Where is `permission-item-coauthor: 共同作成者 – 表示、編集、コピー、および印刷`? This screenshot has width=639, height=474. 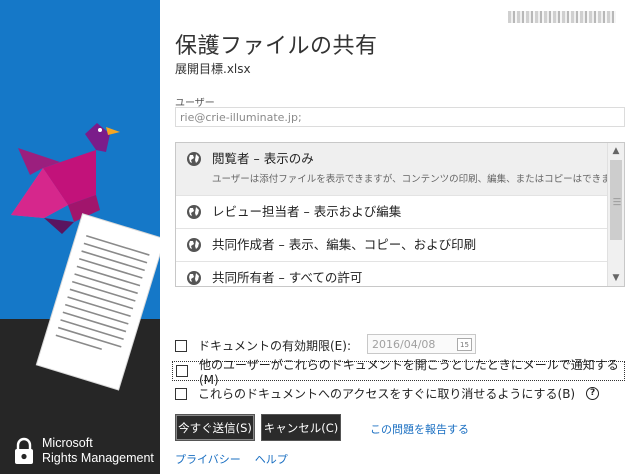
permission-item-coauthor: 共同作成者 – 表示、編集、コピー、および印刷 is located at coordinates (392, 245).